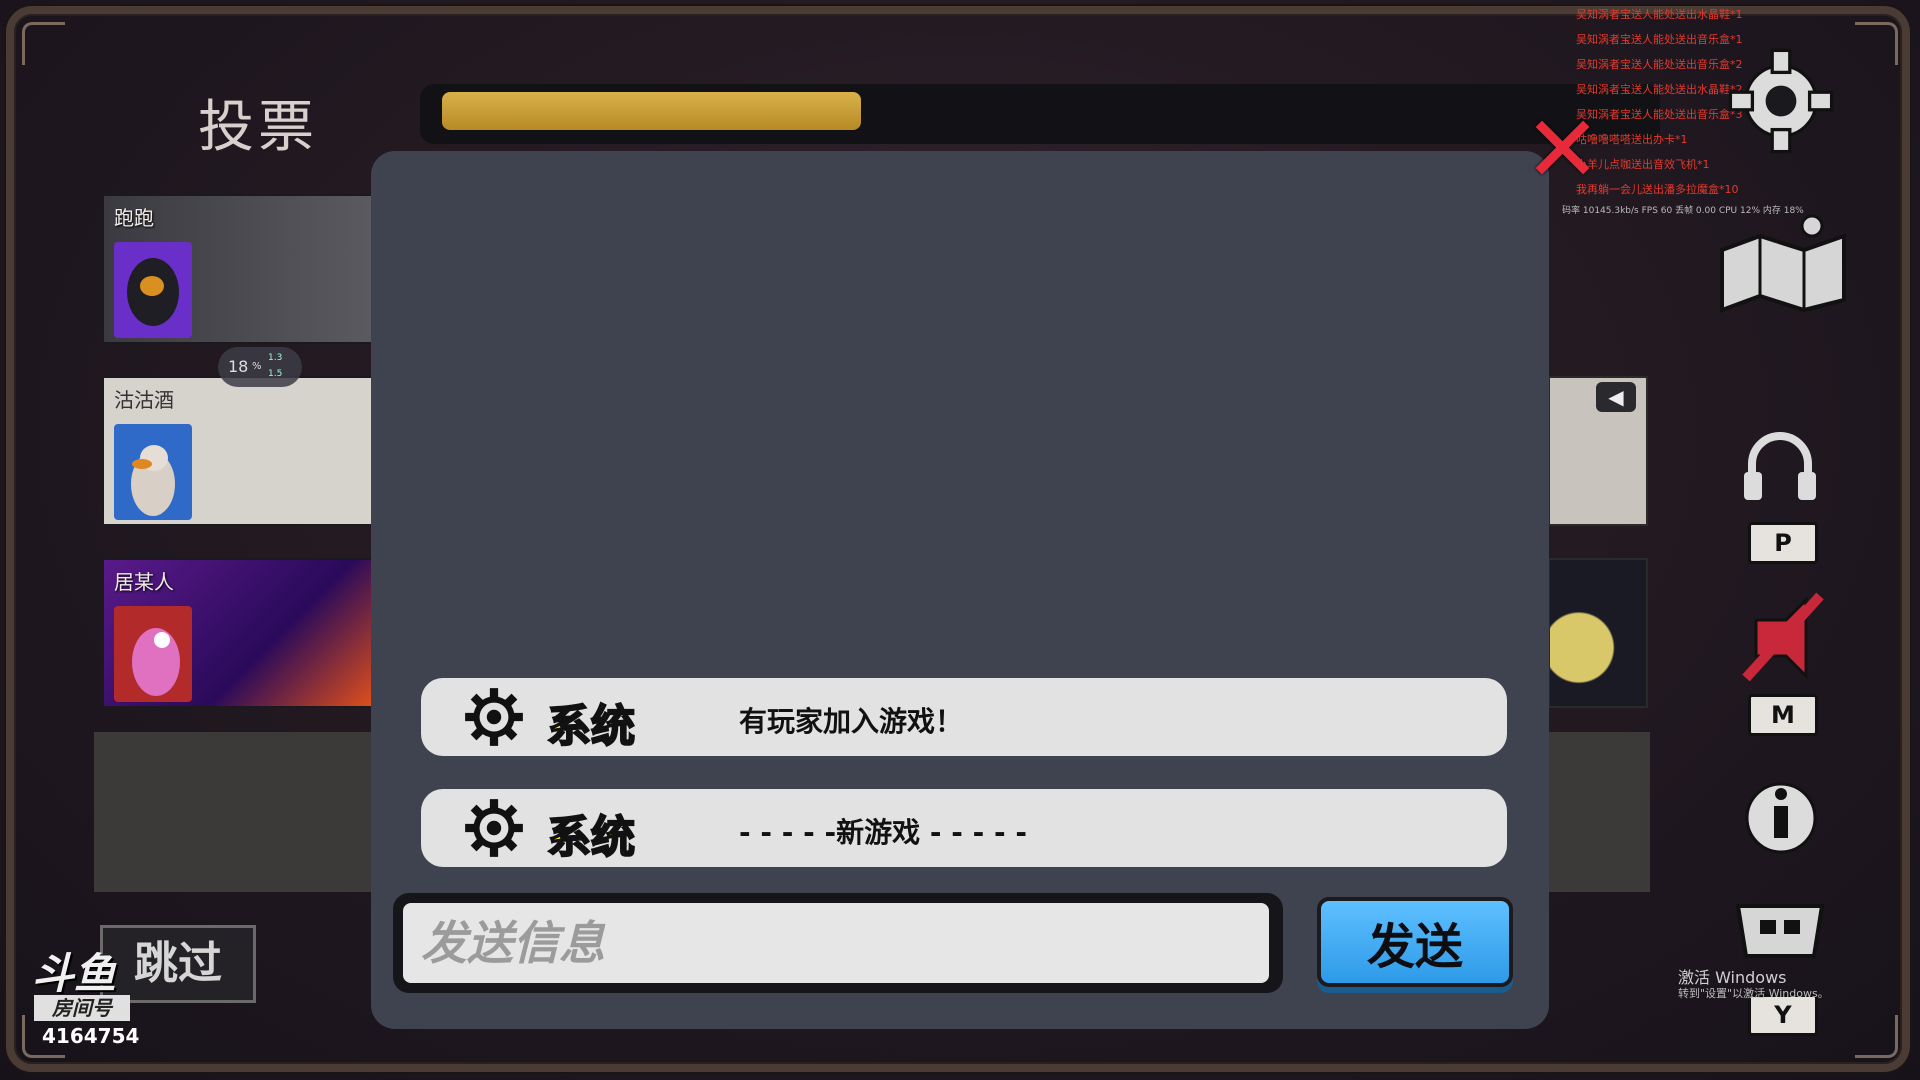  Describe the element at coordinates (1616, 397) in the screenshot. I see `megaphone-icon: ◀` at that location.